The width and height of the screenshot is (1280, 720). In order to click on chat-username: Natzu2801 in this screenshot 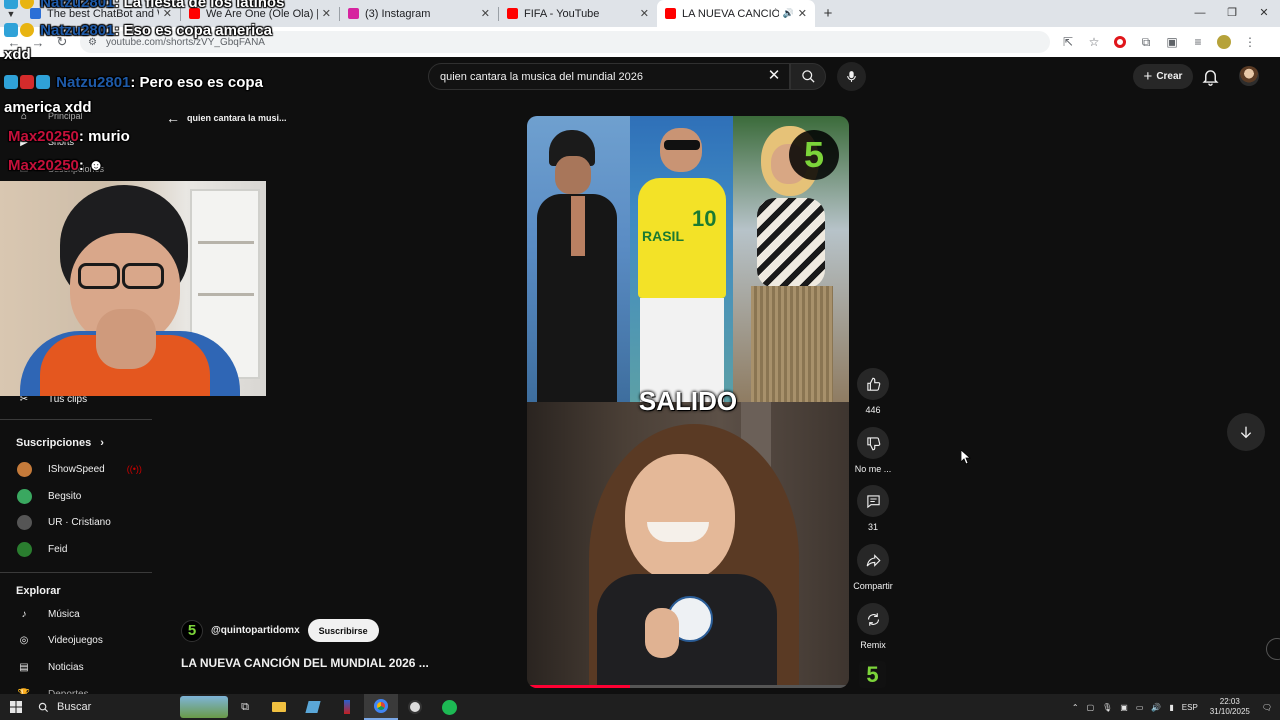, I will do `click(93, 82)`.